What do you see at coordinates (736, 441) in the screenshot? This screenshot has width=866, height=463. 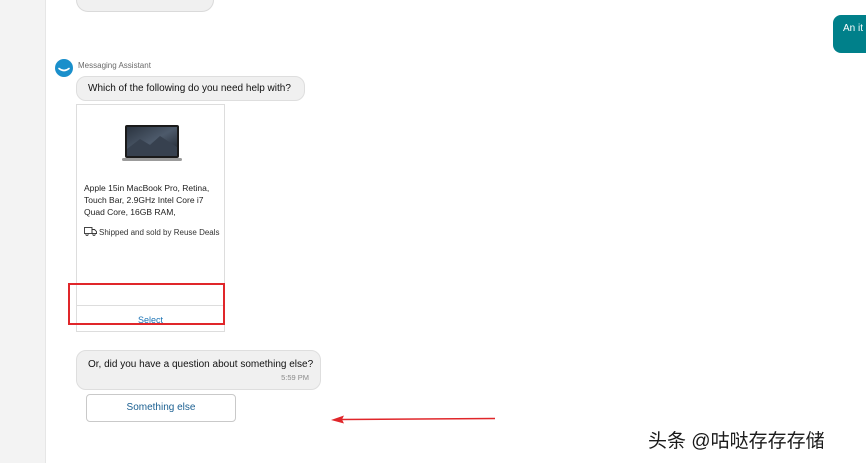 I see `watermark: 头条 @咕哒存存存储` at bounding box center [736, 441].